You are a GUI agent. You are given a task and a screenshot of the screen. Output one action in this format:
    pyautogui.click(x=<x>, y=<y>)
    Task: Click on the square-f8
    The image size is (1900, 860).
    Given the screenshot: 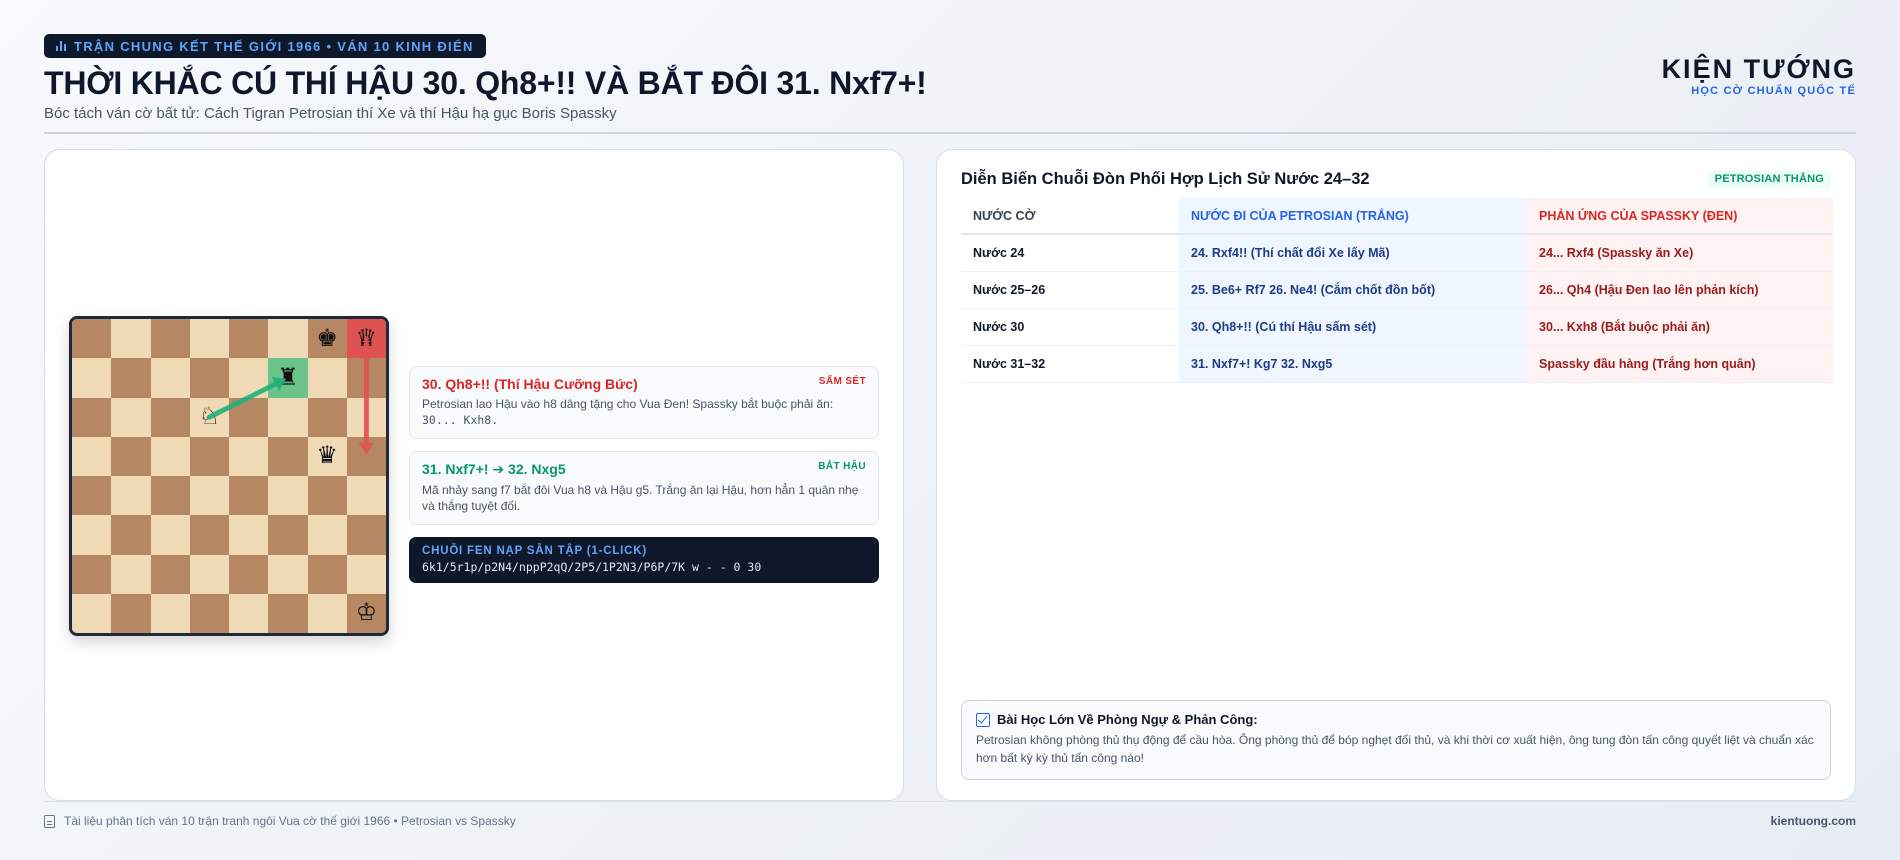 What is the action you would take?
    pyautogui.click(x=288, y=339)
    